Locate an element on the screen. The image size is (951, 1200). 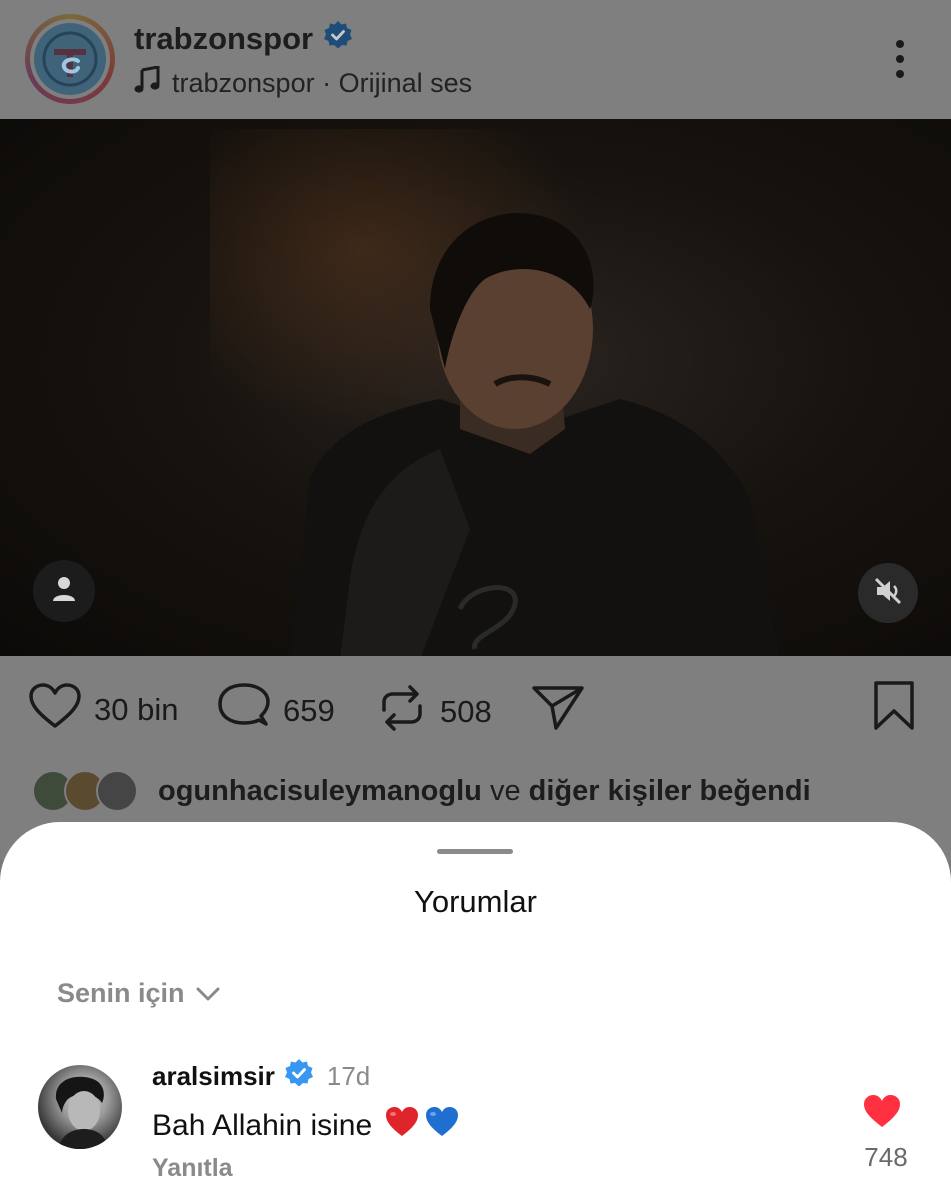
comment-header: aralsimsir 17d is located at coordinates (261, 1076).